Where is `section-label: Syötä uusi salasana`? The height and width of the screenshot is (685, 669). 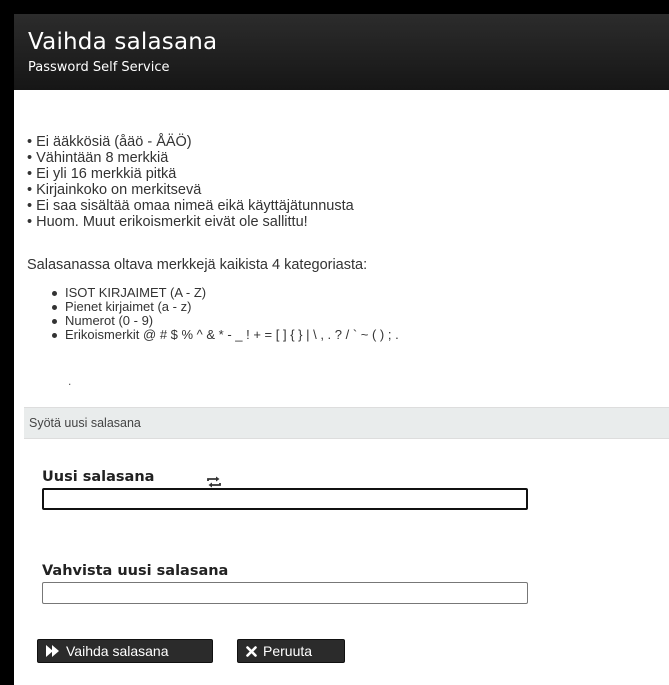 section-label: Syötä uusi salasana is located at coordinates (85, 423).